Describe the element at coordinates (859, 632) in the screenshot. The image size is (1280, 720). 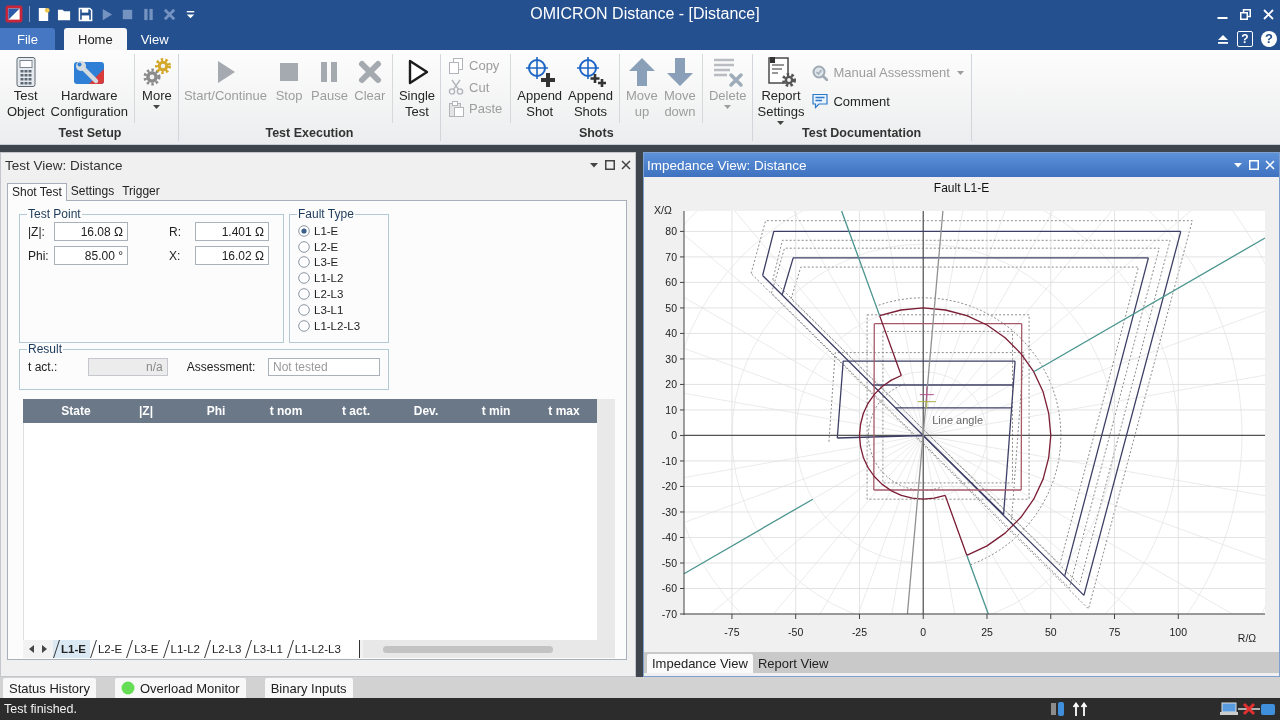
I see `tick-label: -25` at that location.